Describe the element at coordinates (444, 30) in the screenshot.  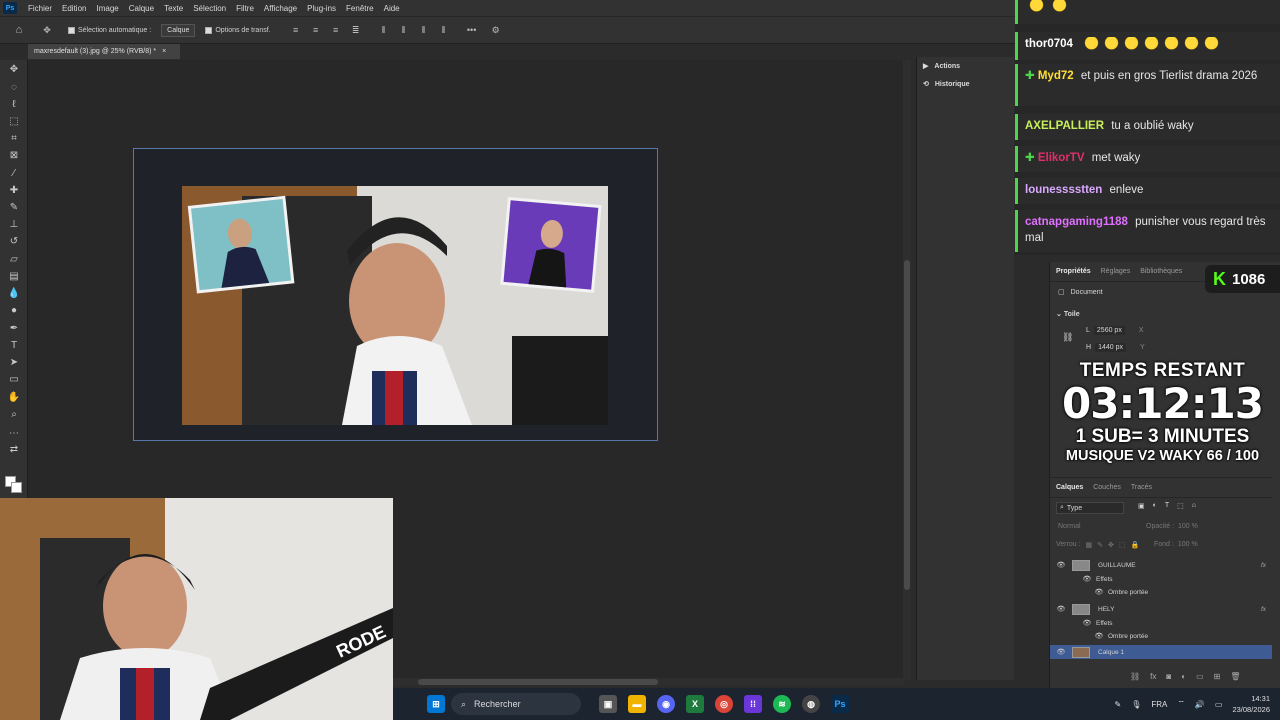
I see `distribute-vertical-icon: ⫴` at that location.